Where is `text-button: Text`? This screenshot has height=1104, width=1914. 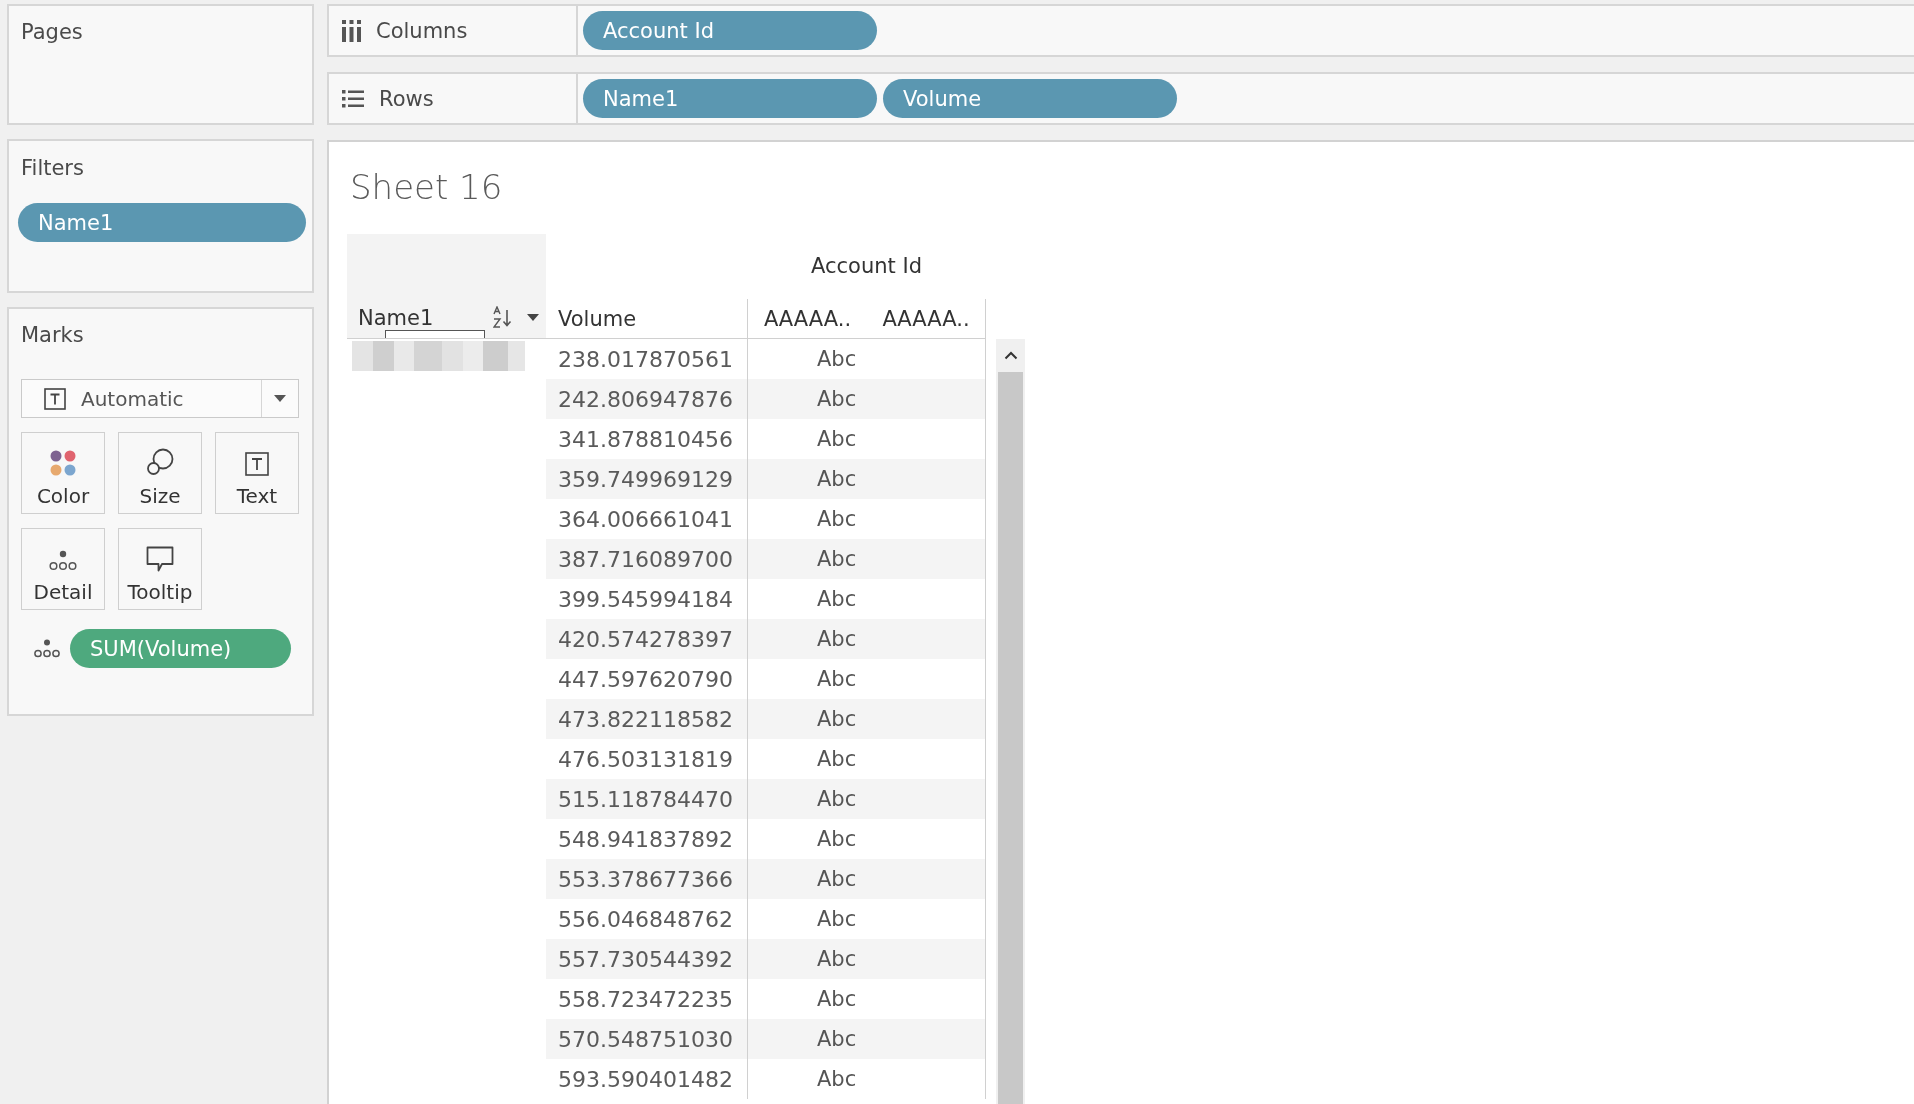 text-button: Text is located at coordinates (257, 473).